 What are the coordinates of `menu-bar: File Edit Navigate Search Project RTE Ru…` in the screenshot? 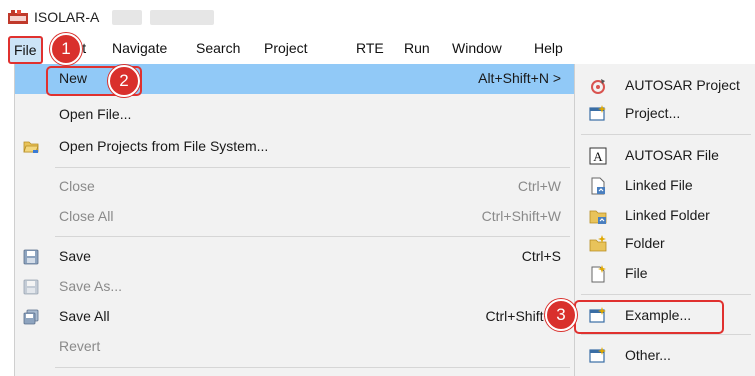 It's located at (377, 49).